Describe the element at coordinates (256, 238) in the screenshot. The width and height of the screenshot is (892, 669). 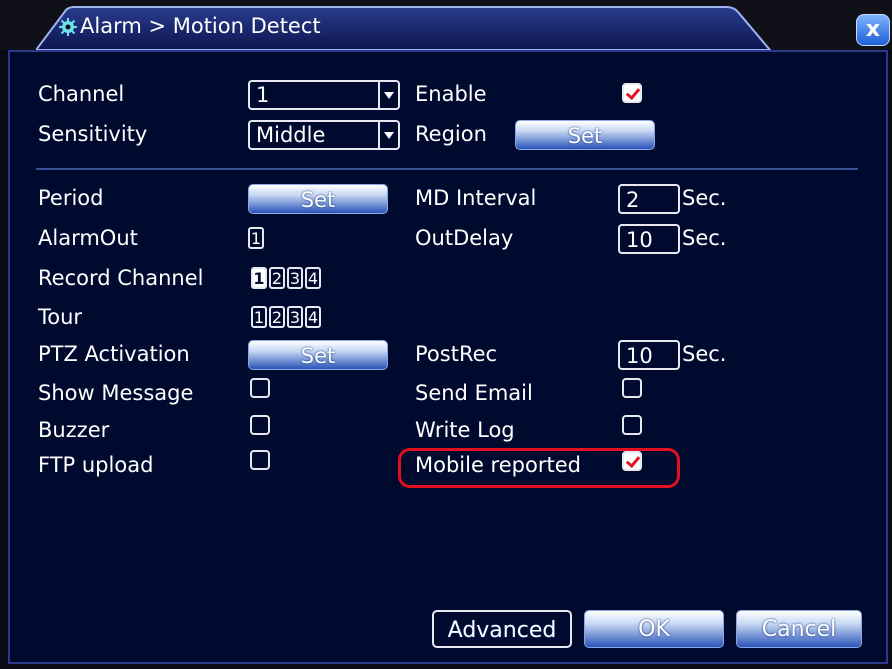
I see `alarm-out-box-1: 1` at that location.